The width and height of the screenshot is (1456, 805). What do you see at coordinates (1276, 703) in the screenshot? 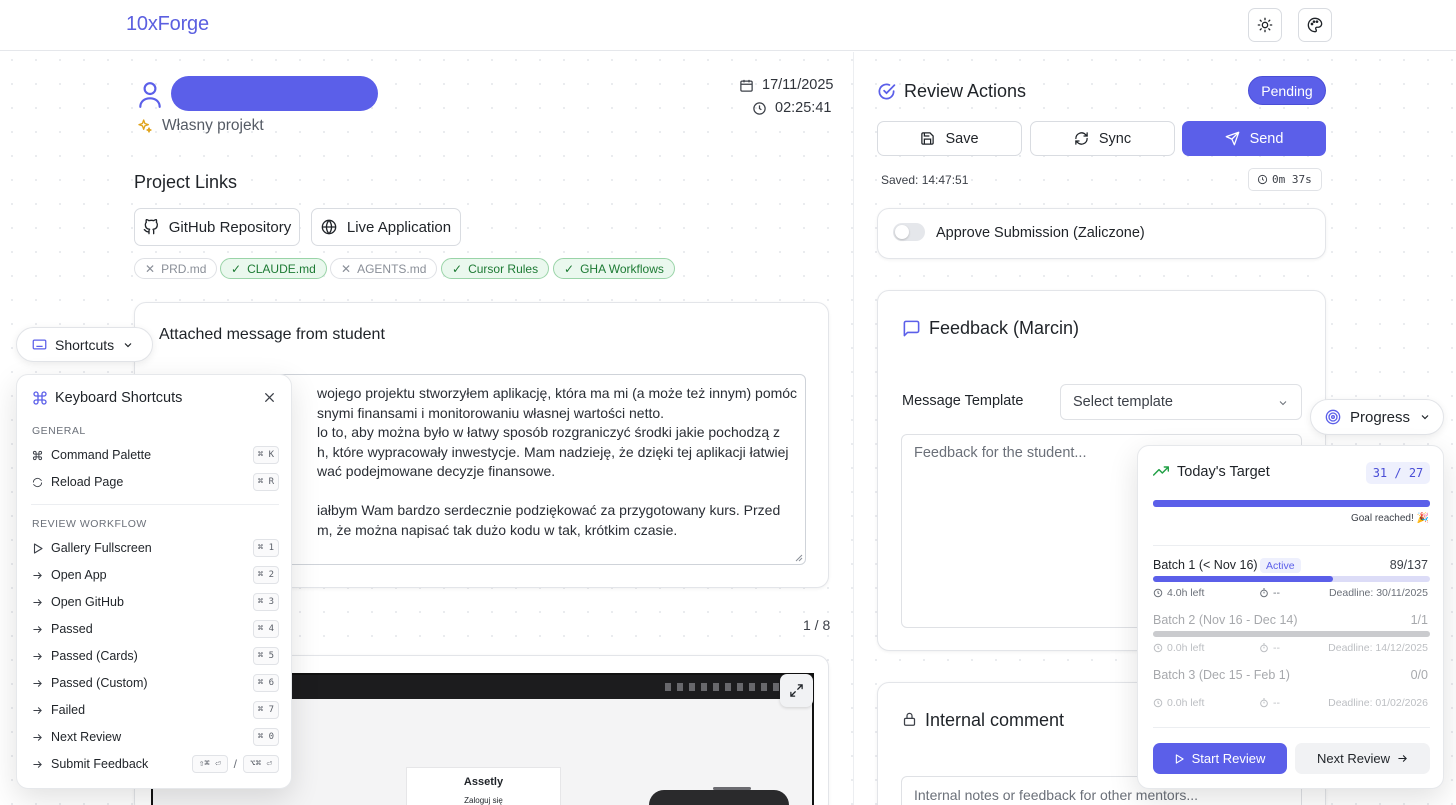
I see `batch-3-eta: --` at bounding box center [1276, 703].